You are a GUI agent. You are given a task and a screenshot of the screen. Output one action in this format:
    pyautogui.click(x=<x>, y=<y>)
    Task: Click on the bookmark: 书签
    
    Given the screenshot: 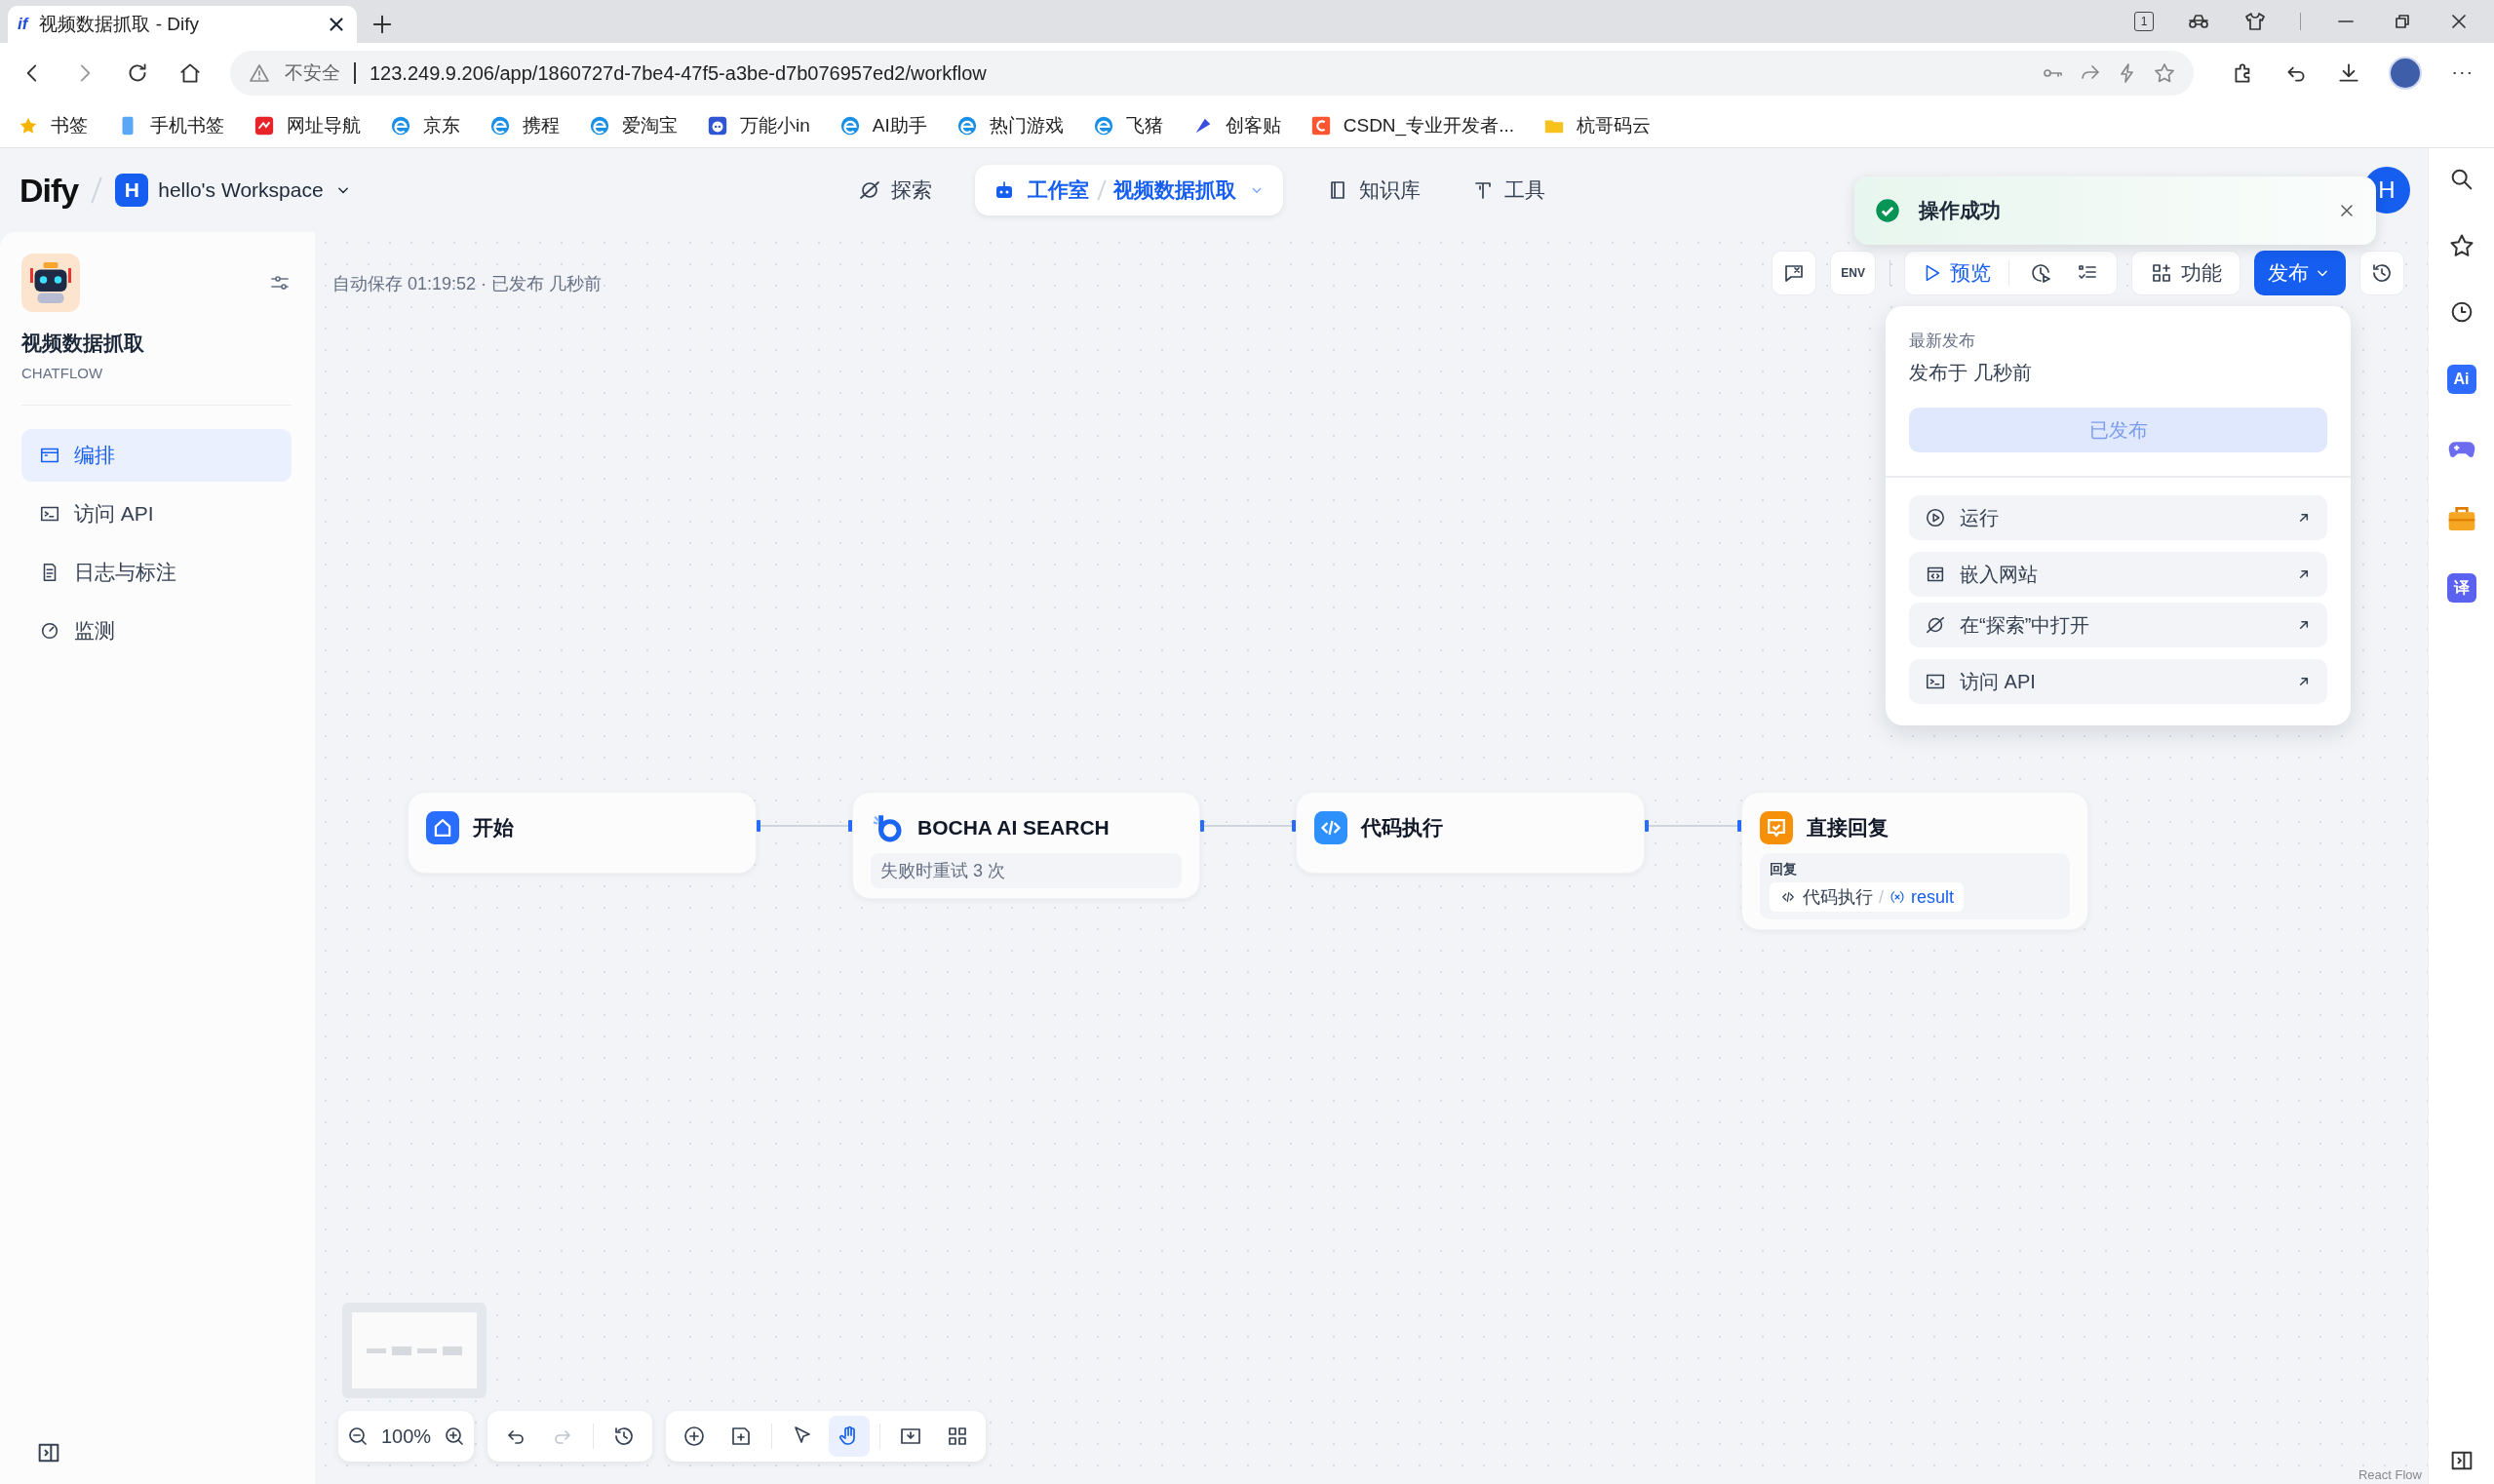 What is the action you would take?
    pyautogui.click(x=53, y=125)
    